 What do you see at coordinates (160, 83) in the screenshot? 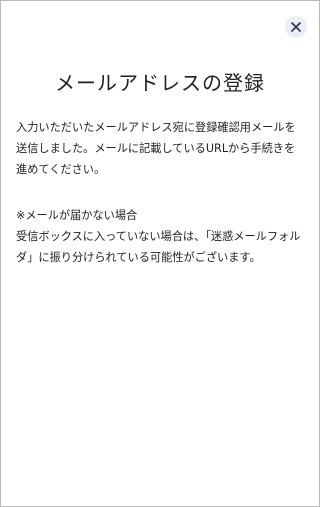
I see `dialog-title: メールアドレスの登録` at bounding box center [160, 83].